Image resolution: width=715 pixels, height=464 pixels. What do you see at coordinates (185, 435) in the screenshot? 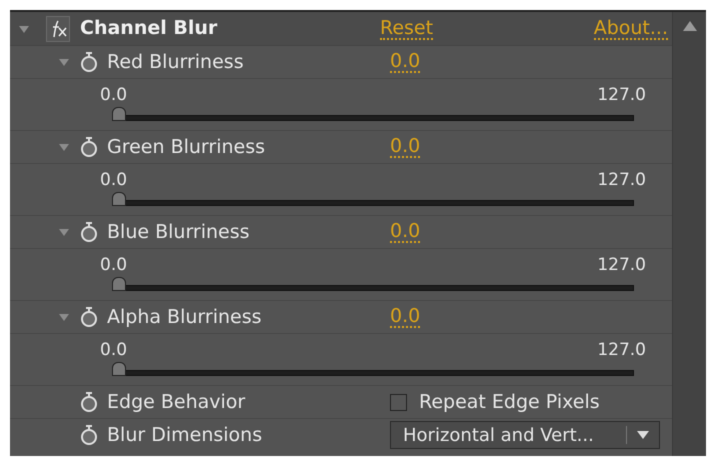
I see `param-name: Blur Dimensions` at bounding box center [185, 435].